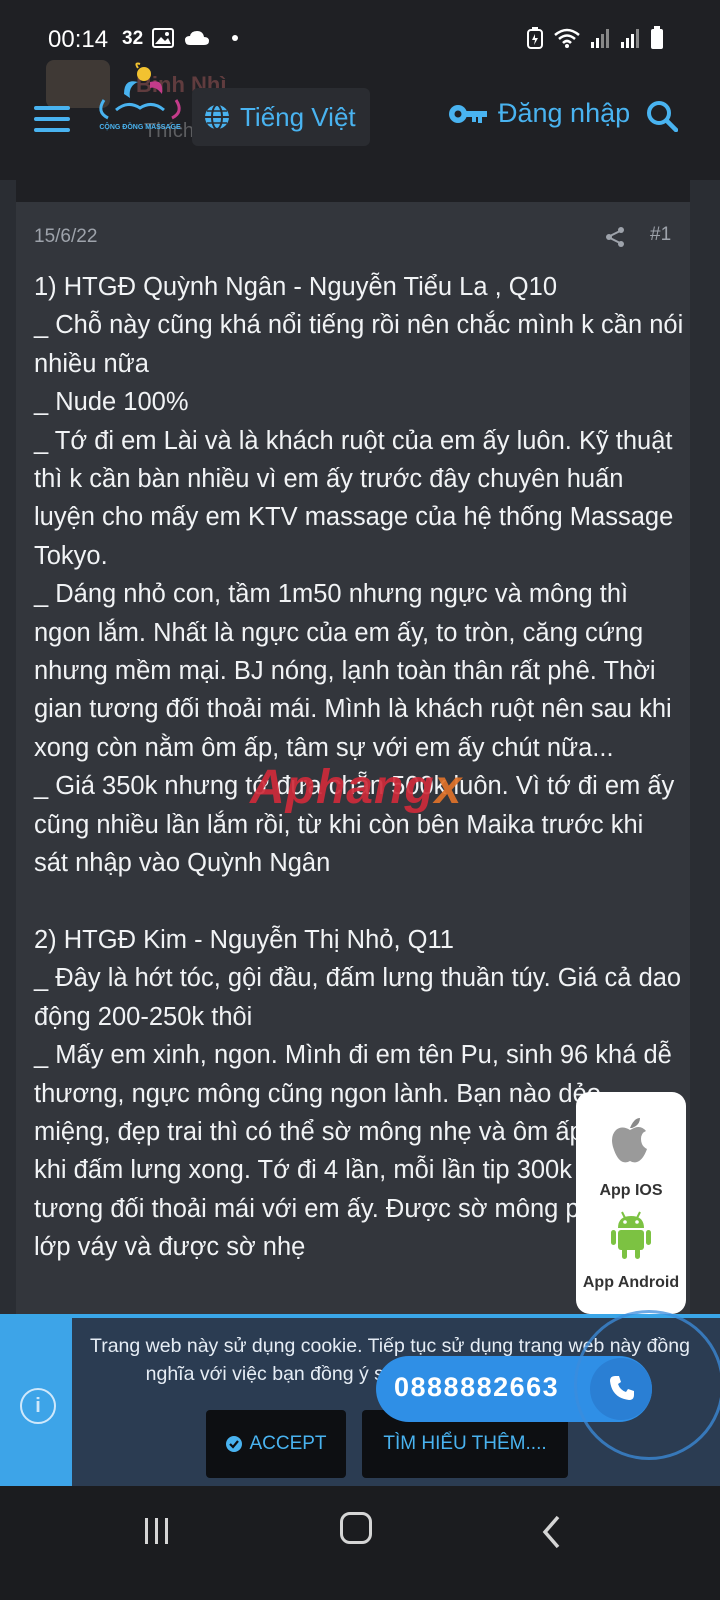  I want to click on check-circle-icon, so click(234, 1444).